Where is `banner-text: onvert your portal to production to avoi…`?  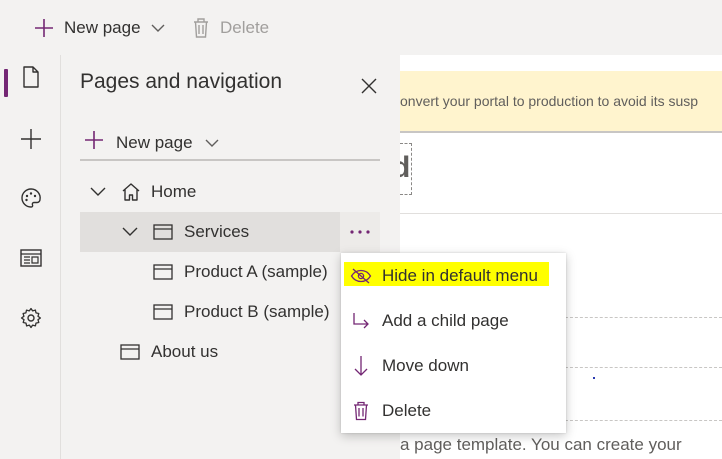
banner-text: onvert your portal to production to avoi… is located at coordinates (549, 101).